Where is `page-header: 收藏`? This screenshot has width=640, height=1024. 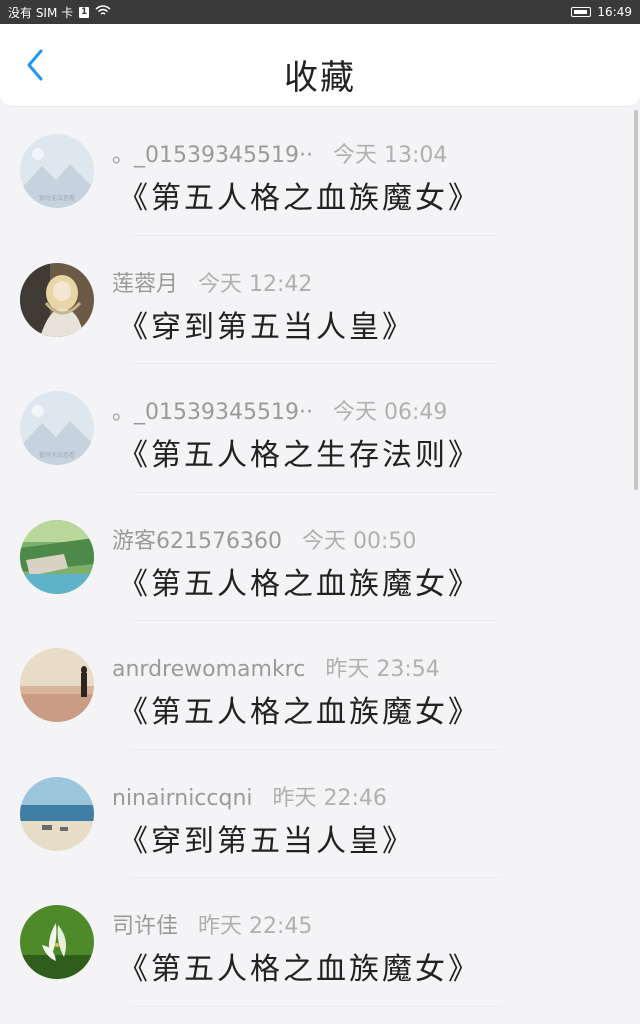 page-header: 收藏 is located at coordinates (320, 65).